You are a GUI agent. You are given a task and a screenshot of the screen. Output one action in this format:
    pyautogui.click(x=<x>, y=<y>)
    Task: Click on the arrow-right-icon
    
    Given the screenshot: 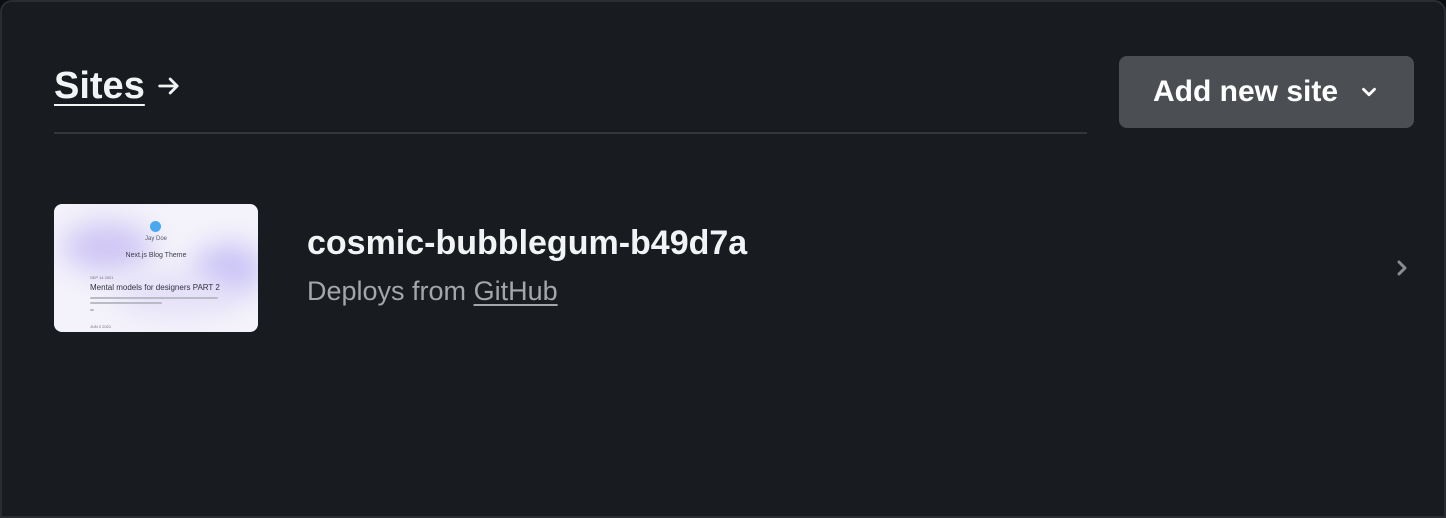 What is the action you would take?
    pyautogui.click(x=168, y=86)
    